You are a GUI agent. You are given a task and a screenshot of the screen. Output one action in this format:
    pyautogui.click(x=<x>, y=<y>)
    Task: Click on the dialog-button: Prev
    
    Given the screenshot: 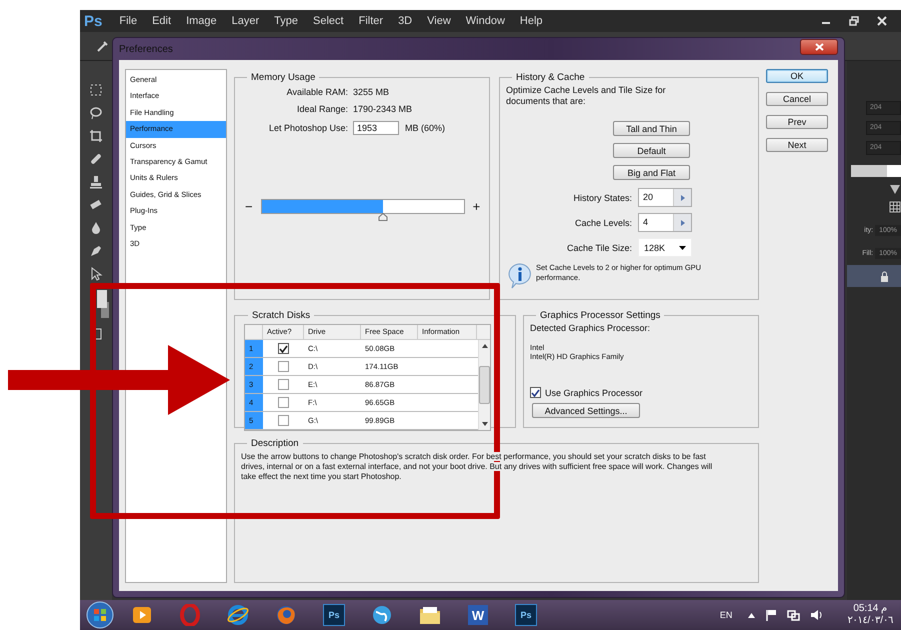 What is the action you would take?
    pyautogui.click(x=797, y=122)
    